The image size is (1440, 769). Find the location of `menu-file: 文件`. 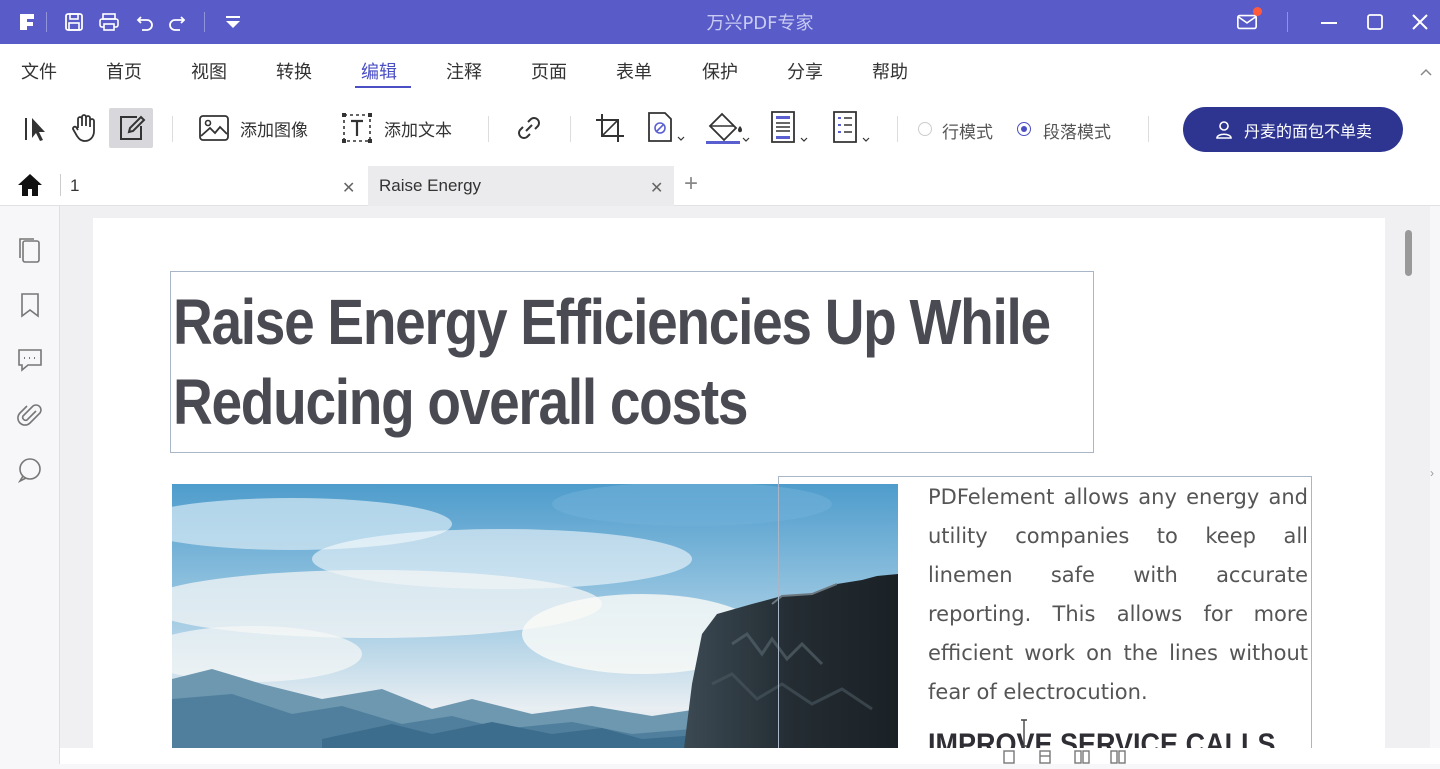

menu-file: 文件 is located at coordinates (39, 71).